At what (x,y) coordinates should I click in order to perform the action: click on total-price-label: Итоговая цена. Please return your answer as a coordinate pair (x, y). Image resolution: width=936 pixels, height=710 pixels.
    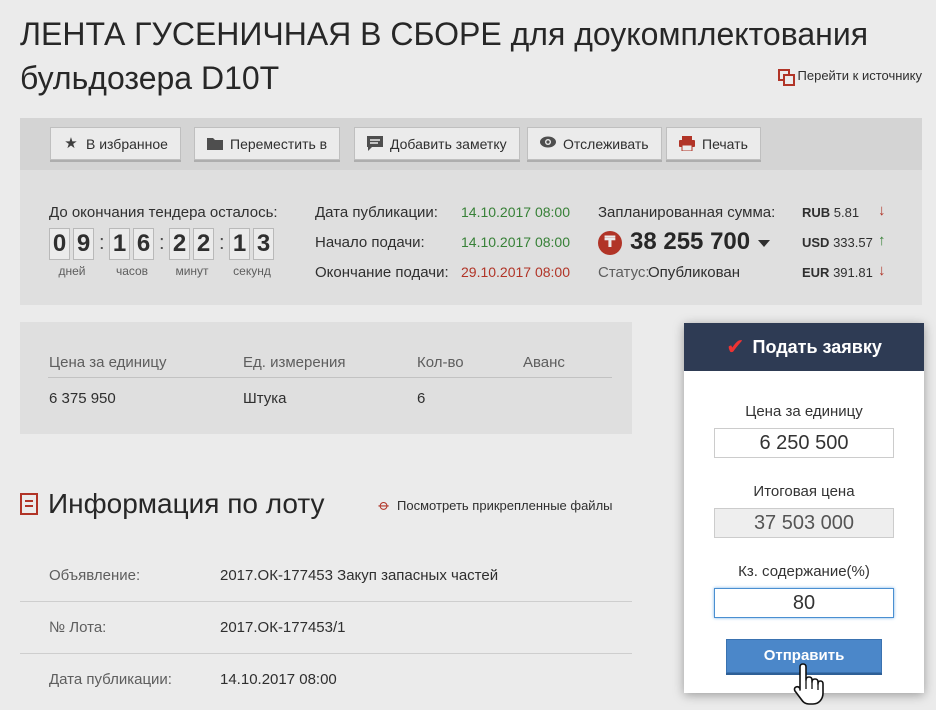
    Looking at the image, I should click on (804, 491).